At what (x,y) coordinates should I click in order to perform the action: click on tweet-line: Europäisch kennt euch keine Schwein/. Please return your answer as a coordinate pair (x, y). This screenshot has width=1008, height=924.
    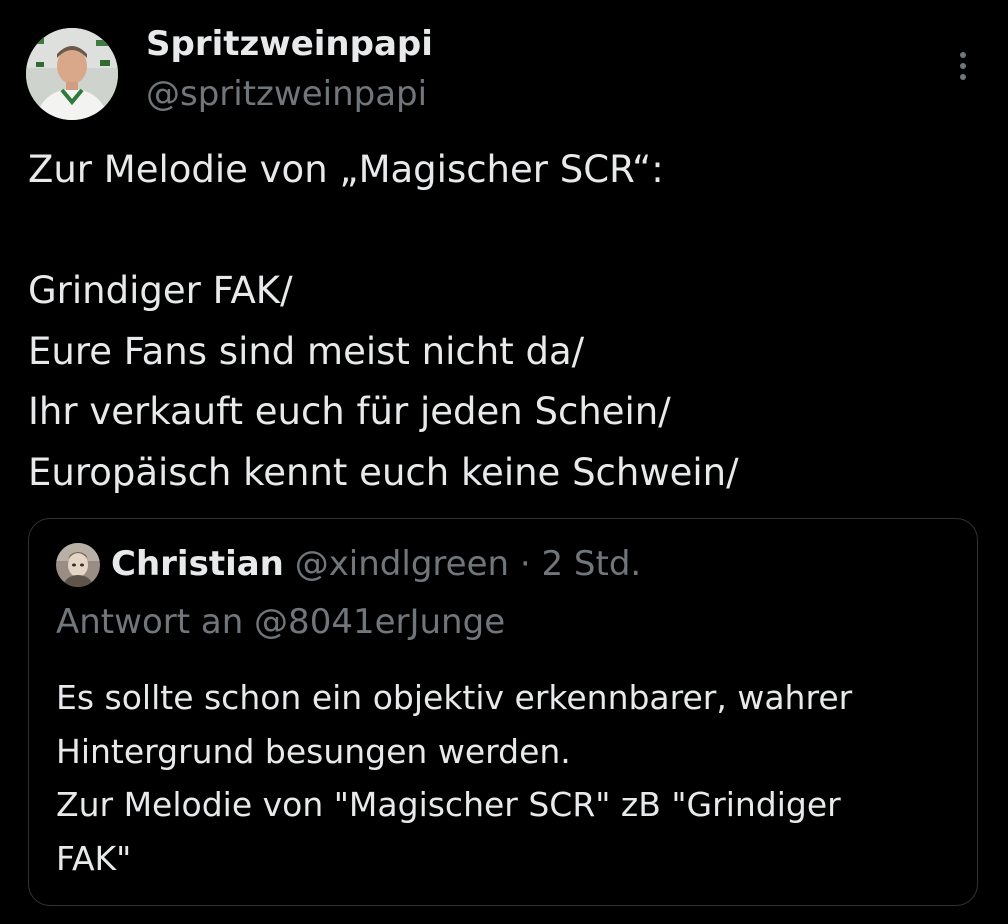
    Looking at the image, I should click on (383, 472).